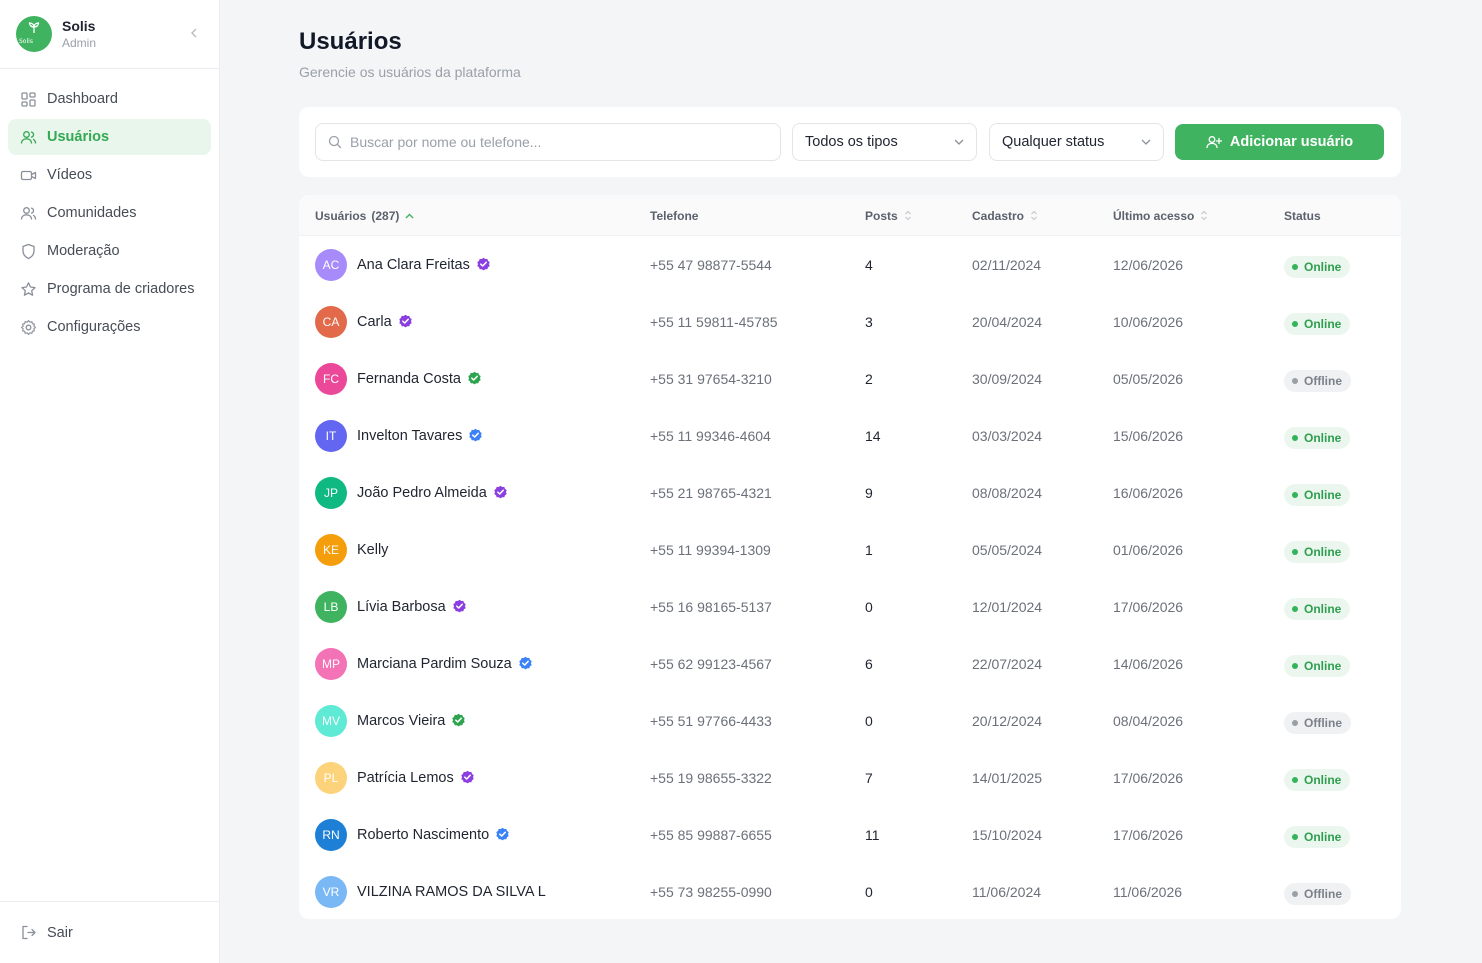 Image resolution: width=1482 pixels, height=963 pixels. I want to click on last-access-cell: 12/06/2026, so click(1148, 264).